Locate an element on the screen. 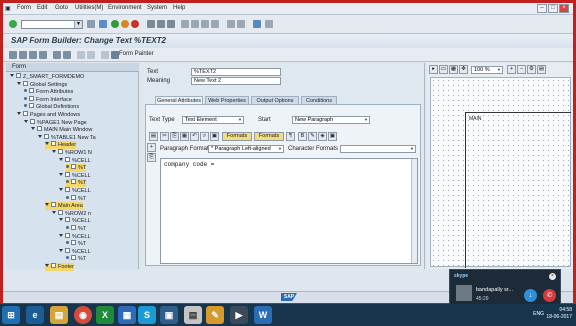  paste-icon: ▦ is located at coordinates (184, 136).